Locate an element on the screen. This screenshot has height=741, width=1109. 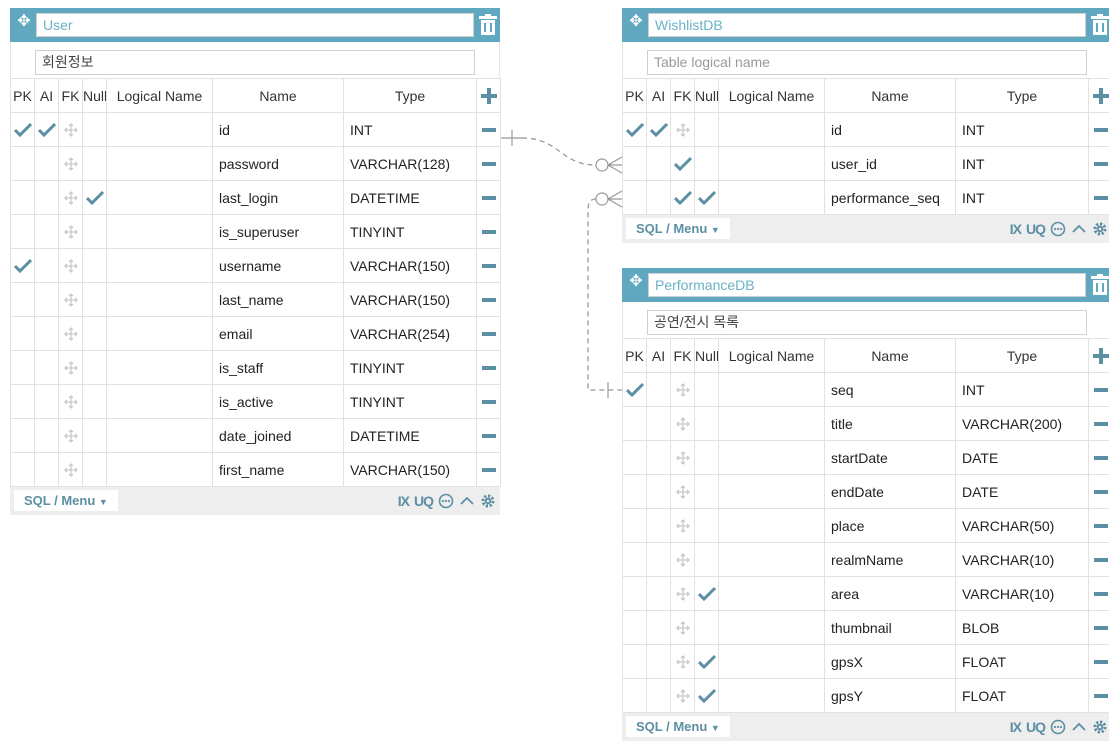
column-name-cell: endDate is located at coordinates (890, 492).